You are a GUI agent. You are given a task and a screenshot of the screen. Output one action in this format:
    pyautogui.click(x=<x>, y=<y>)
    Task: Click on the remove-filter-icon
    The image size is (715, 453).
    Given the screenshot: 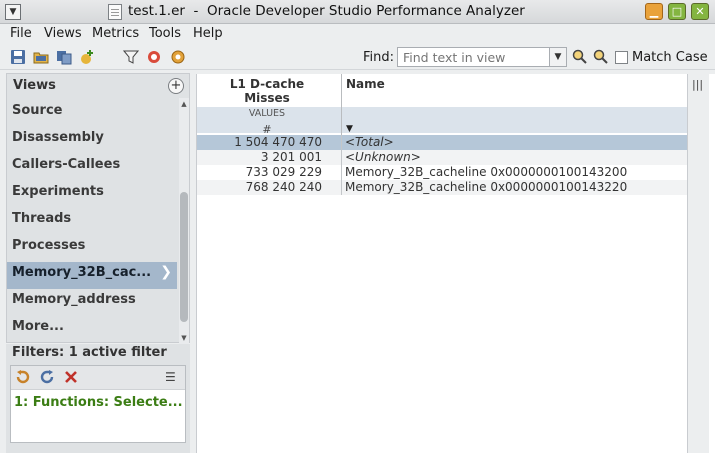 What is the action you would take?
    pyautogui.click(x=154, y=57)
    